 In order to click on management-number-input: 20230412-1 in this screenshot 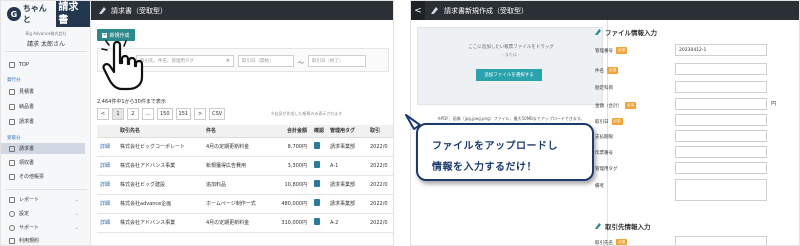, I will do `click(721, 50)`.